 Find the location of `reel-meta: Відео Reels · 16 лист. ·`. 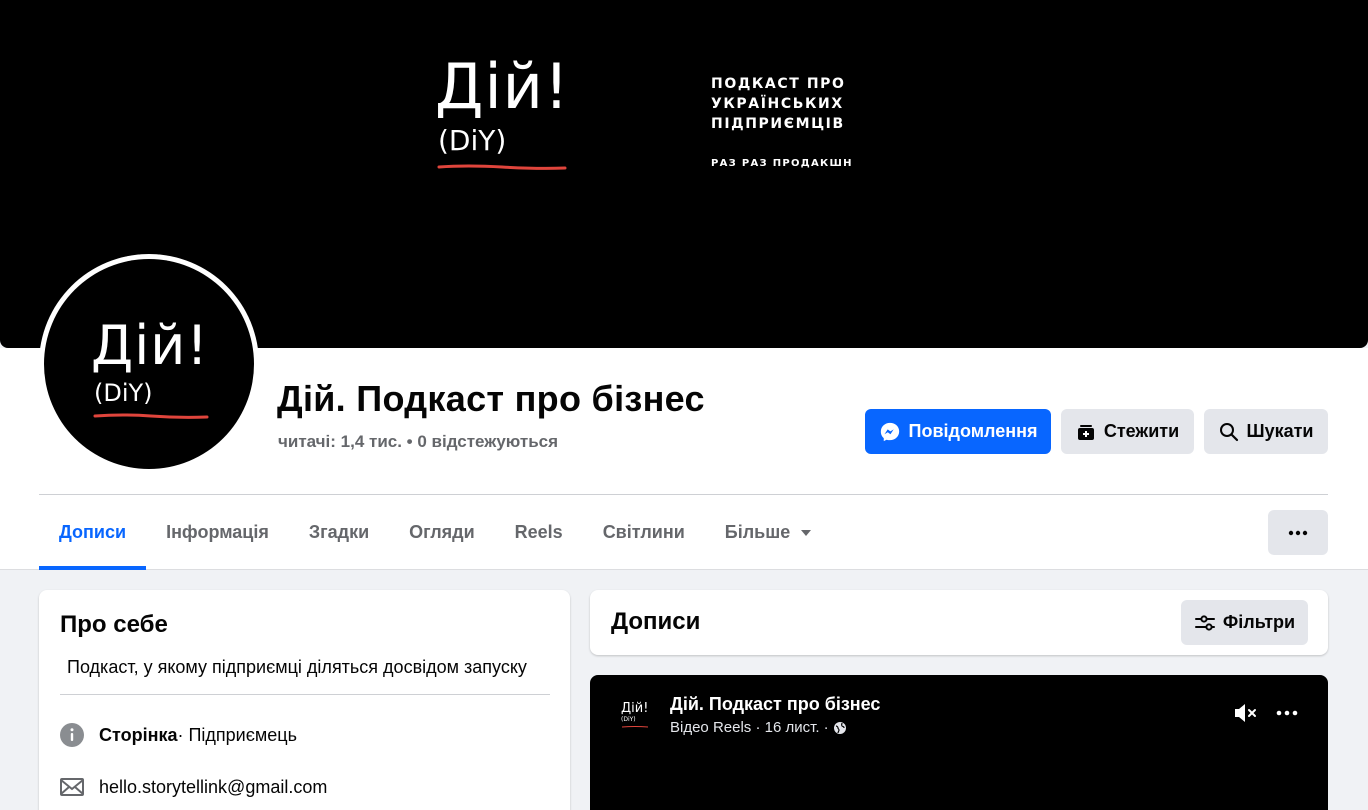

reel-meta: Відео Reels · 16 лист. · is located at coordinates (758, 727).